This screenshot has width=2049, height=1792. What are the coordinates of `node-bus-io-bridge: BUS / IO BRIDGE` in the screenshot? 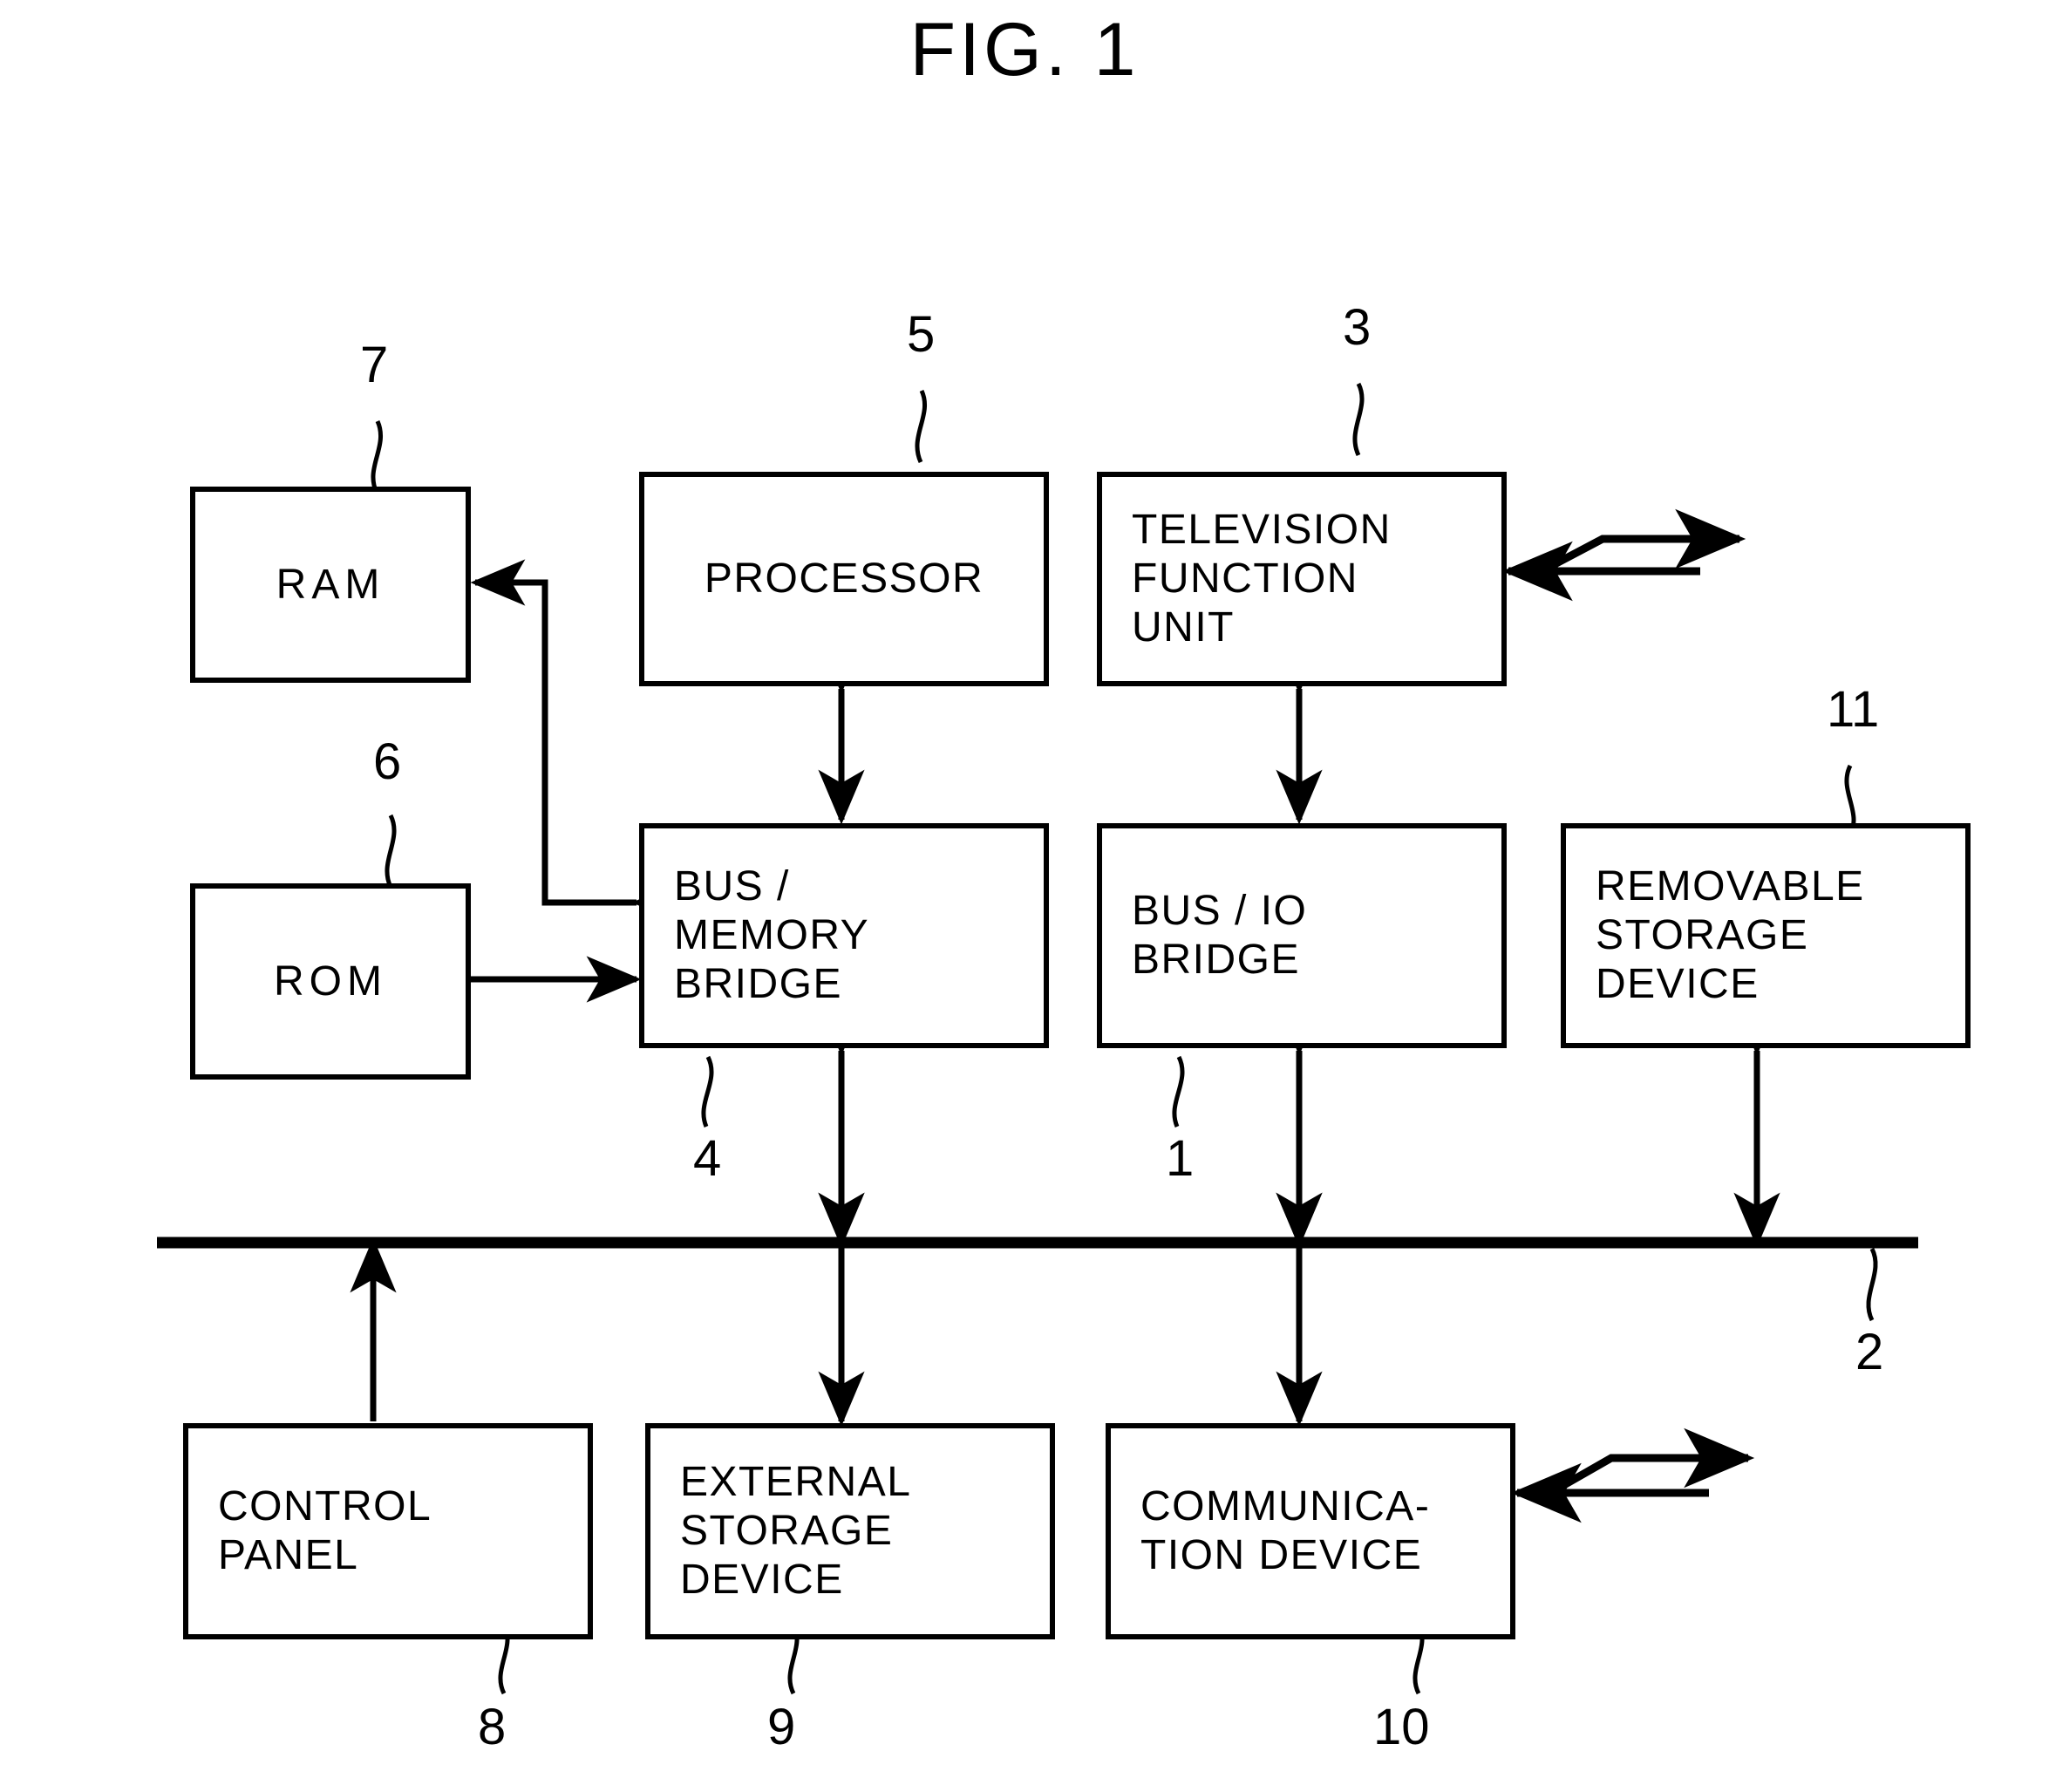 It's located at (1302, 935).